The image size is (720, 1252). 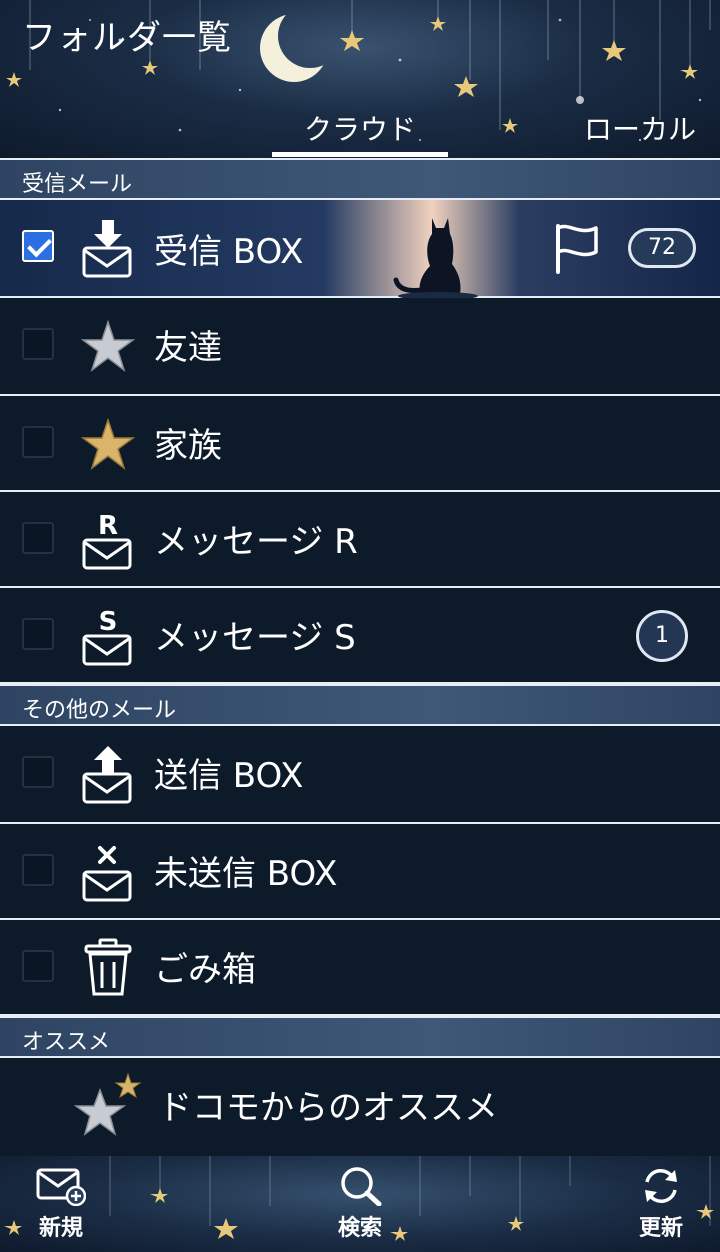 What do you see at coordinates (256, 542) in the screenshot?
I see `folder-label: メッセージ R` at bounding box center [256, 542].